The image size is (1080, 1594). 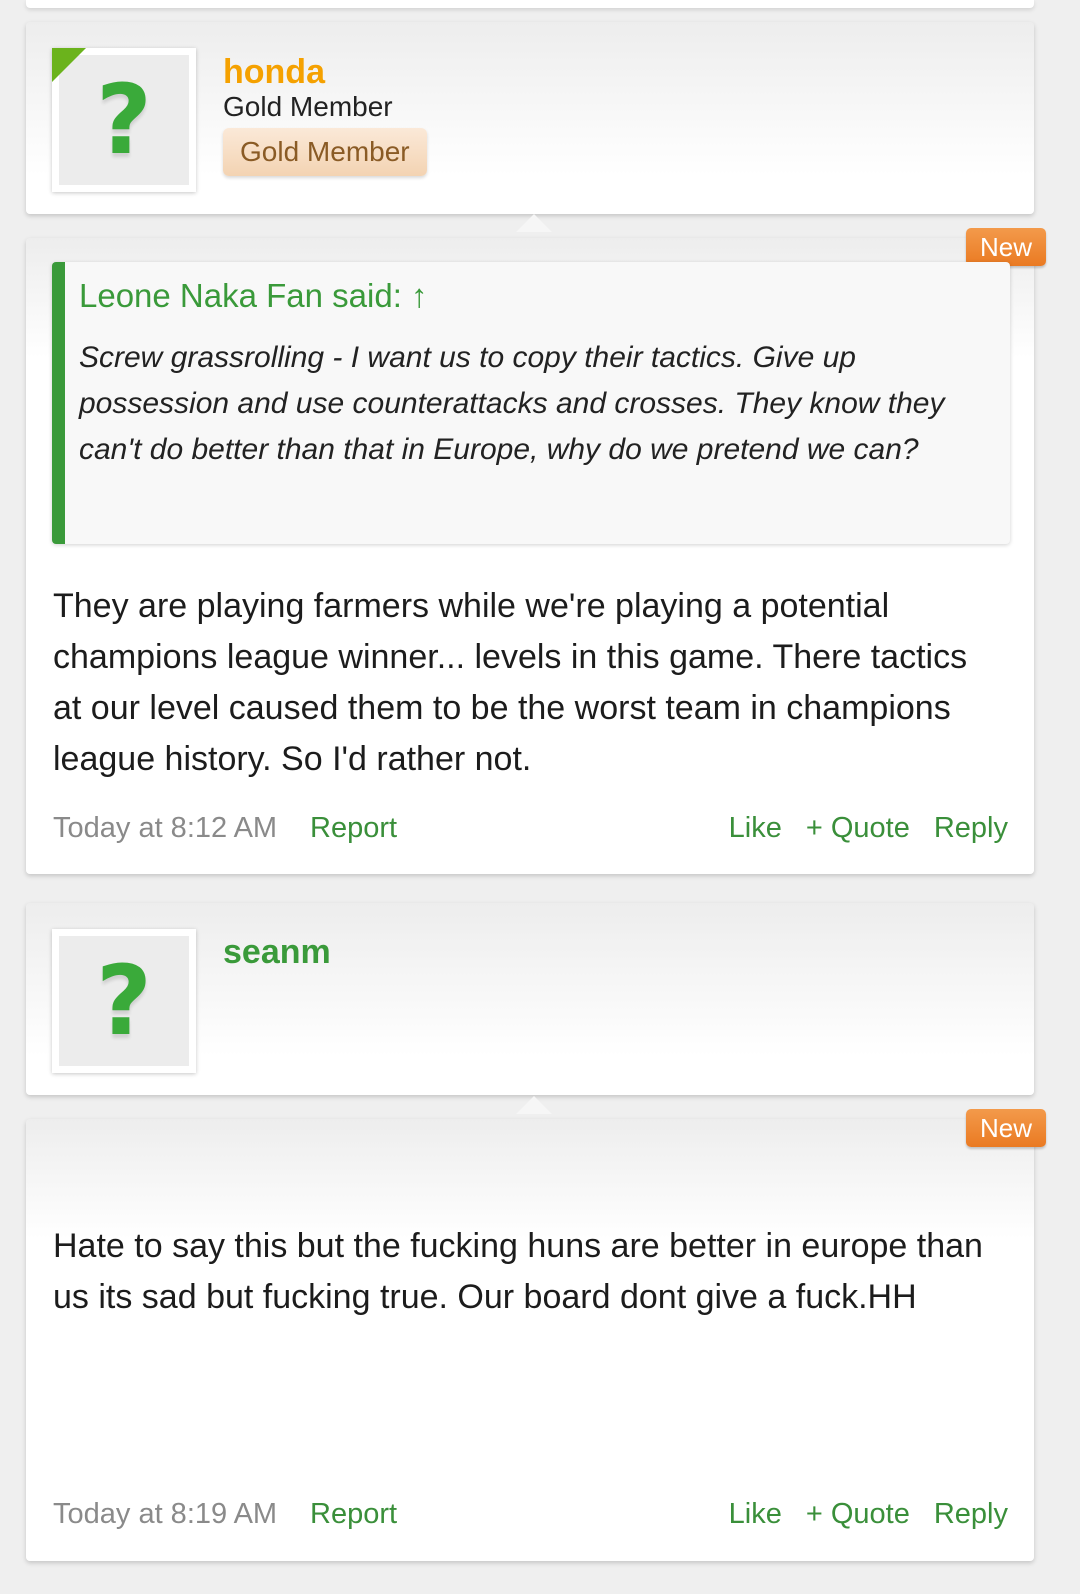 I want to click on post-timestamp: Today at 8:12 AM, so click(x=165, y=828).